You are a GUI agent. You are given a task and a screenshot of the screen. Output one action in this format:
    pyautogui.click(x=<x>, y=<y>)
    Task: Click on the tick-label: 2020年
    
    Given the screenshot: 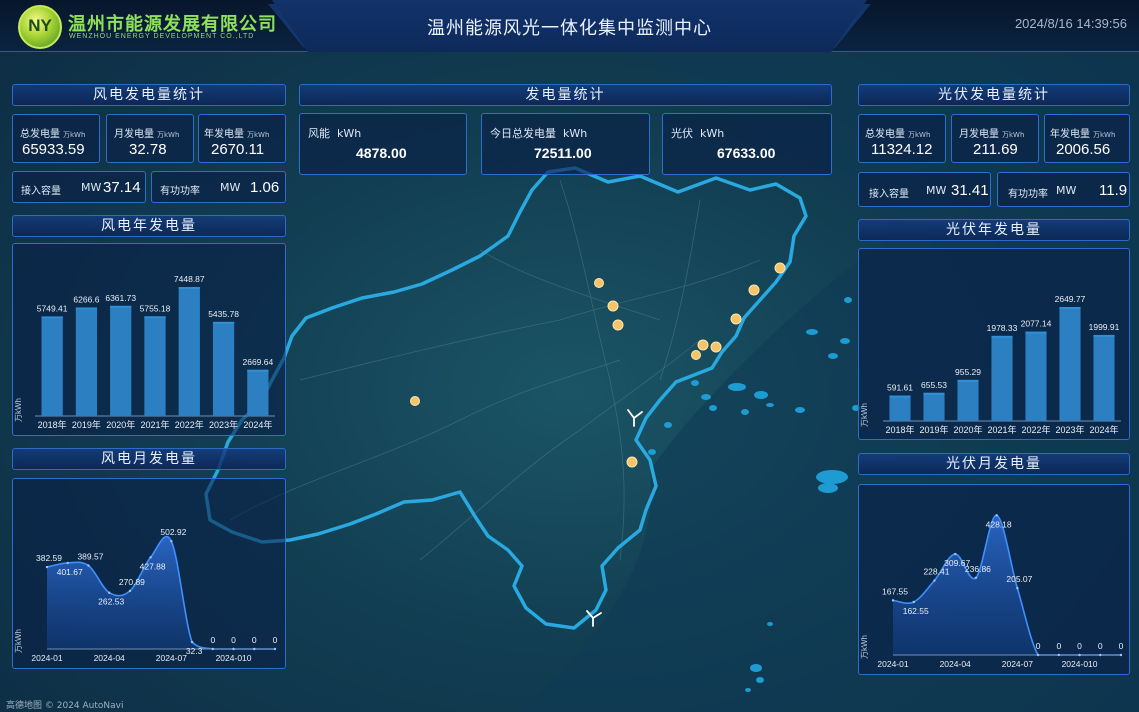 What is the action you would take?
    pyautogui.click(x=967, y=429)
    